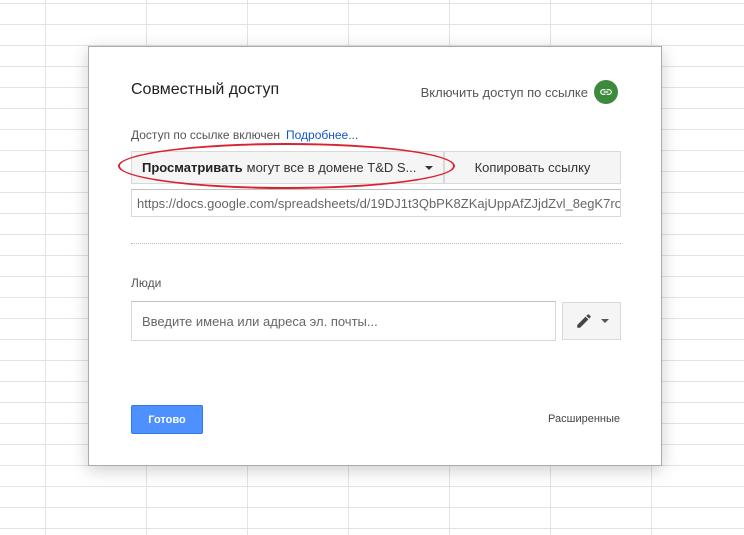  I want to click on done-button: Готово, so click(167, 419).